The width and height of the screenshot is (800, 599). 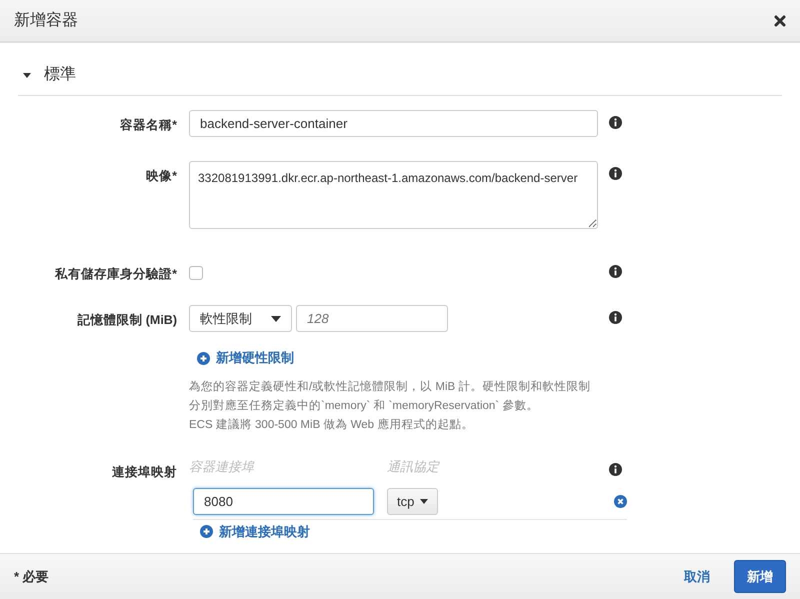 What do you see at coordinates (372, 318) in the screenshot?
I see `number-field: 128` at bounding box center [372, 318].